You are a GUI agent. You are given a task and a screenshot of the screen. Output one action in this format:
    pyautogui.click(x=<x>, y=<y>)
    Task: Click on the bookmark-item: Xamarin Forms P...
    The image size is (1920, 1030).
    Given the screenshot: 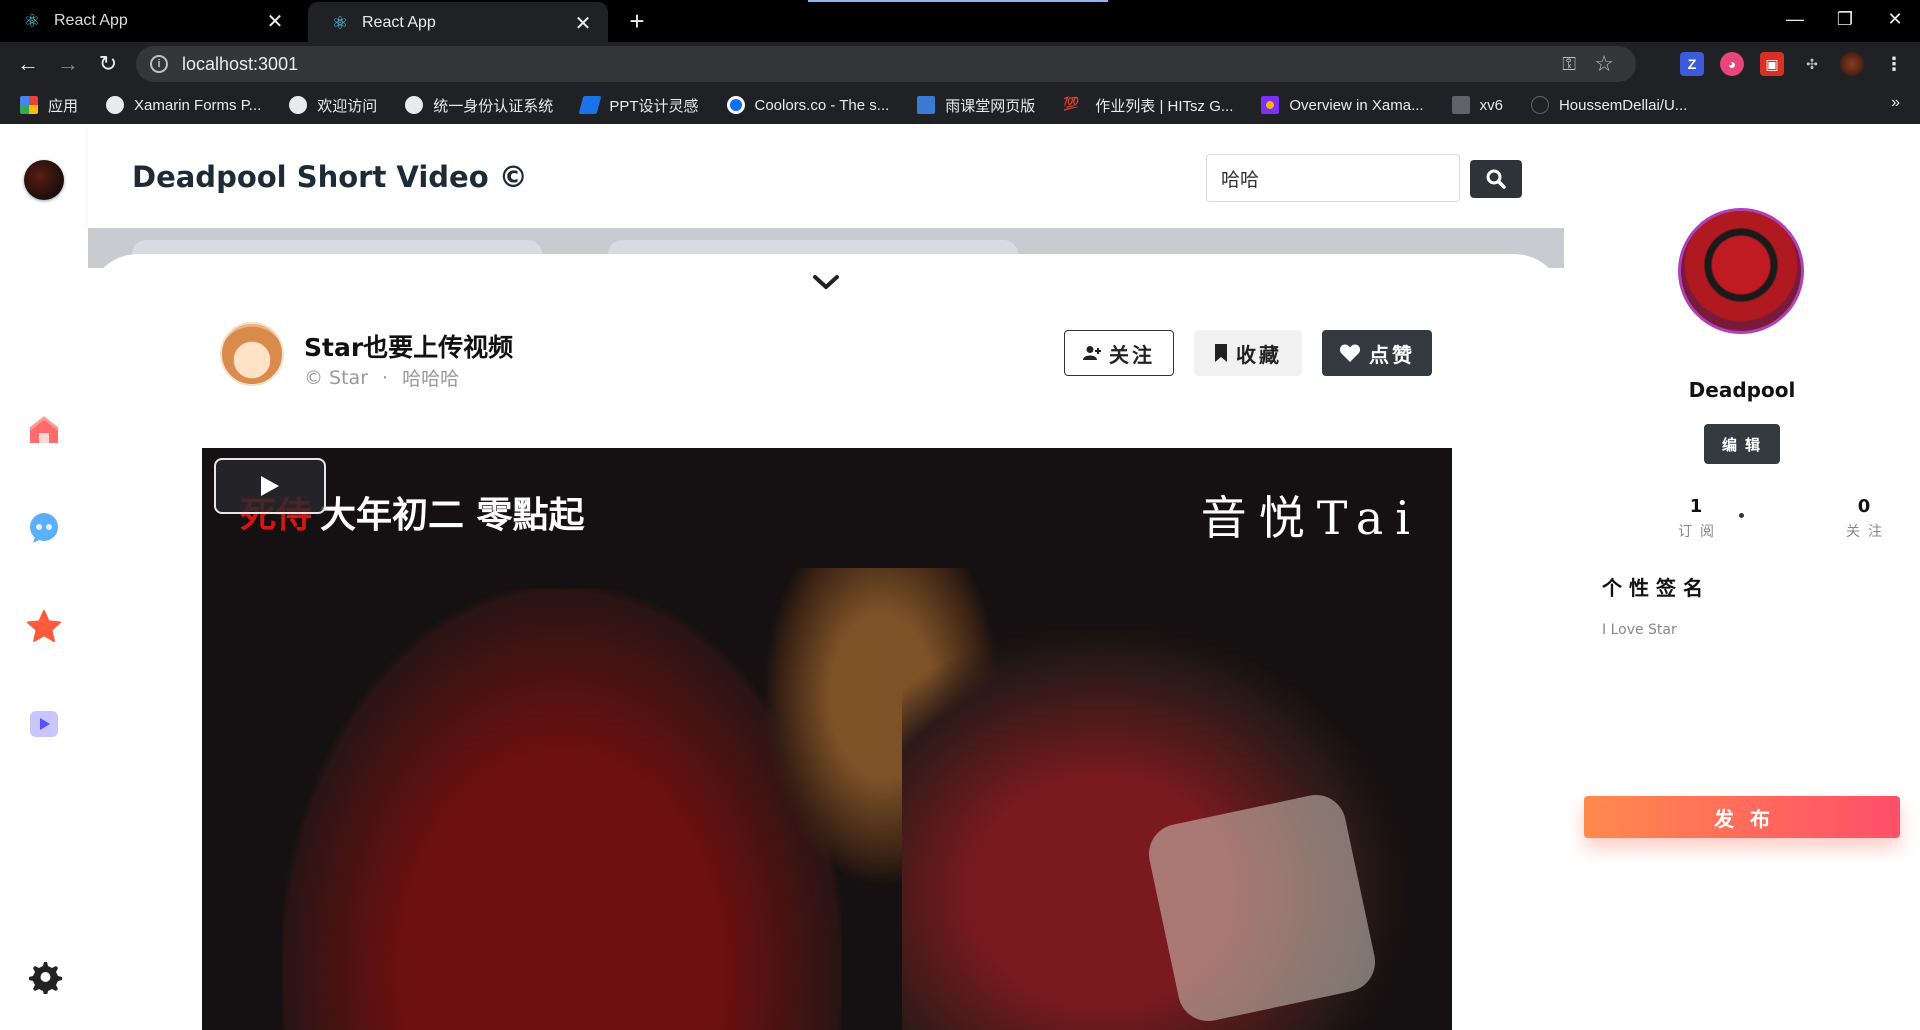 What is the action you would take?
    pyautogui.click(x=183, y=105)
    